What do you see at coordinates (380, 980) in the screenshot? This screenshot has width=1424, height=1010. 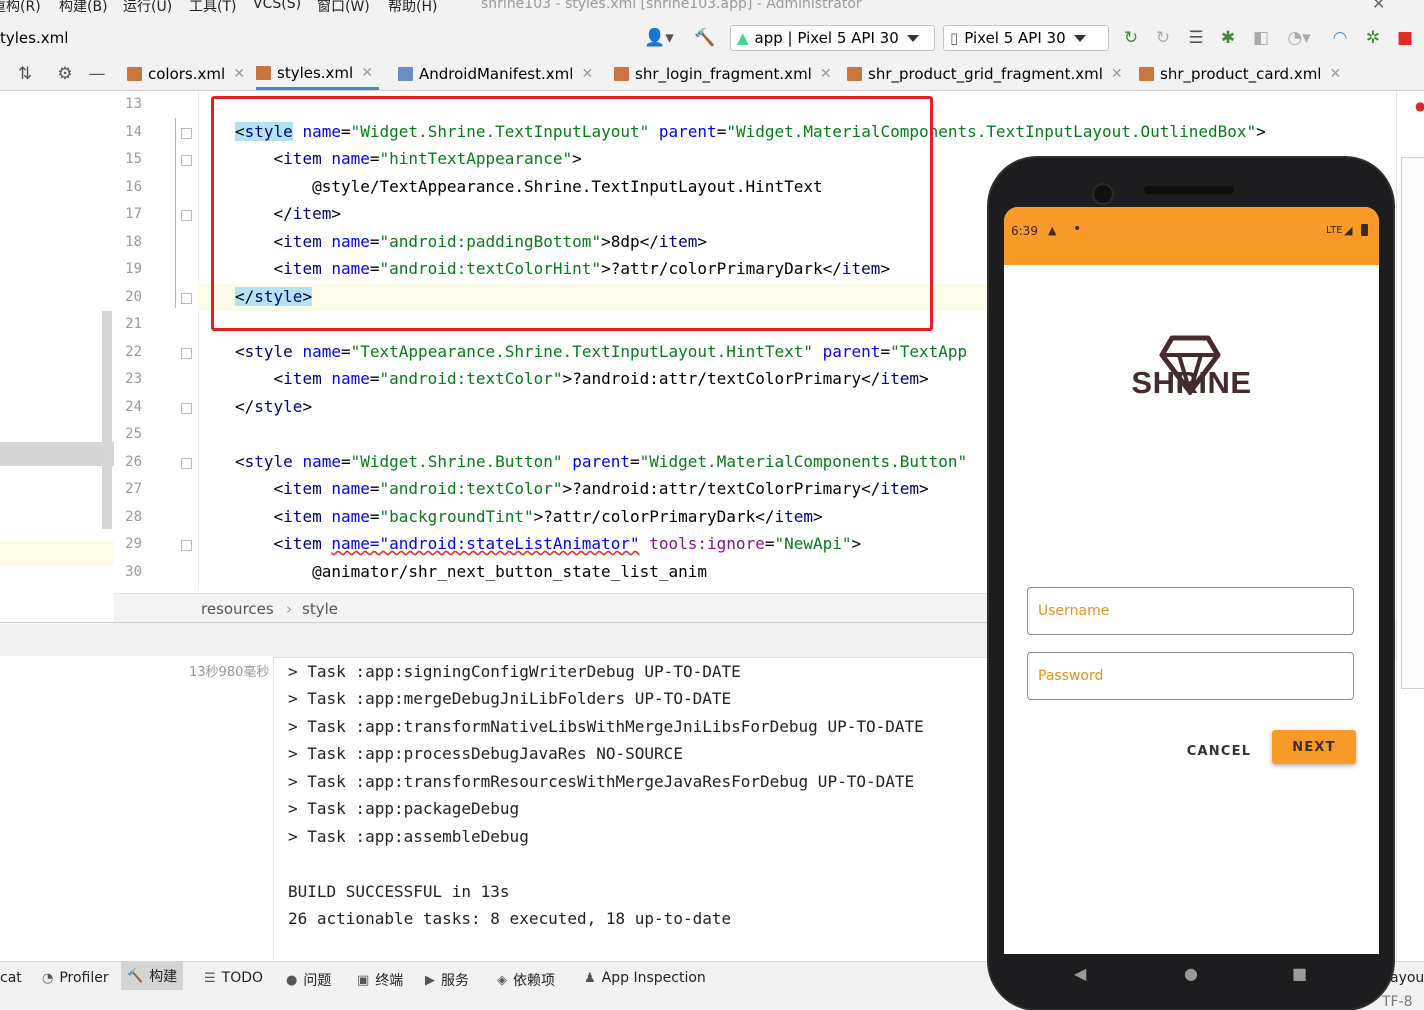 I see `tool-terminal: ▣ 终端` at bounding box center [380, 980].